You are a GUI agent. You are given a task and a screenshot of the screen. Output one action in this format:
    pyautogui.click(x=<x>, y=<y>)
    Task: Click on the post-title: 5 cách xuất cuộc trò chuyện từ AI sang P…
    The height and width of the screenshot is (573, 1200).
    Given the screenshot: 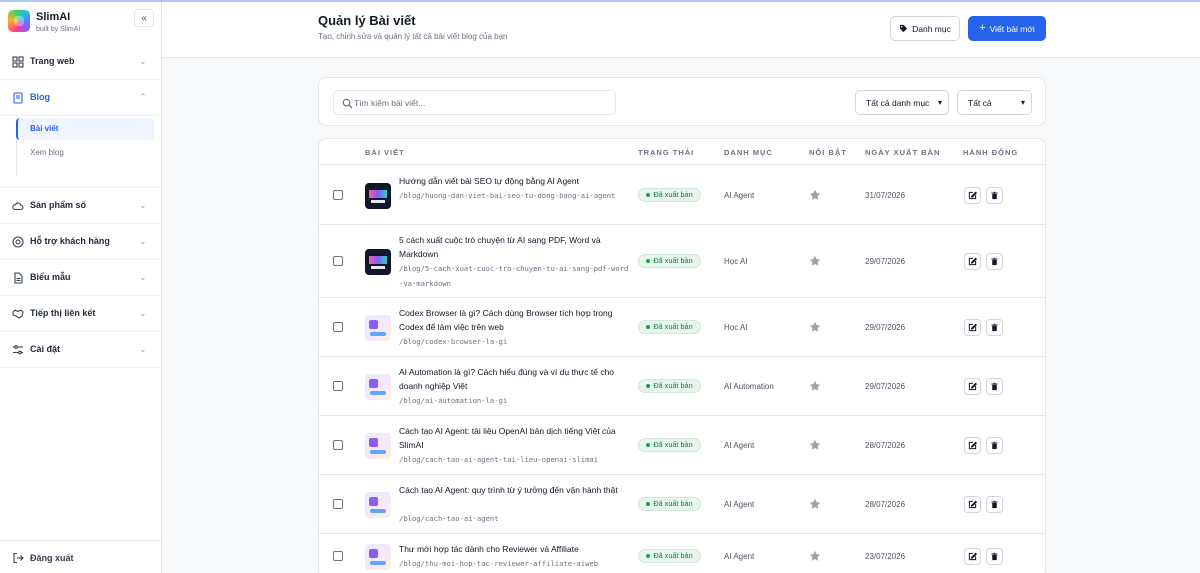 What is the action you would take?
    pyautogui.click(x=515, y=247)
    